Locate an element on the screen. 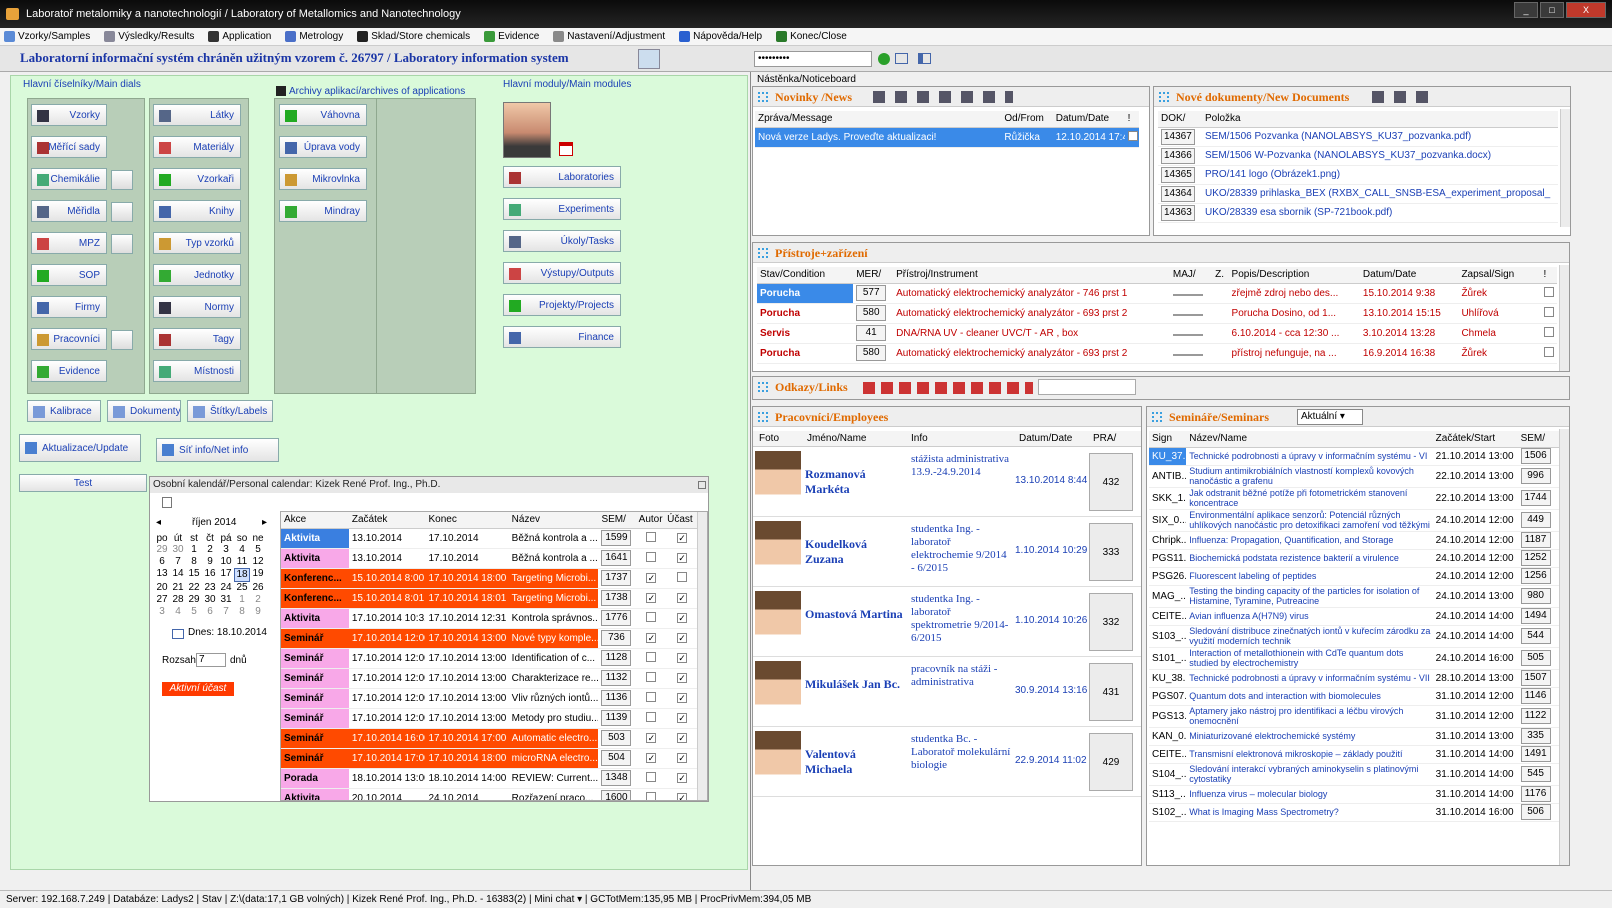 Image resolution: width=1612 pixels, height=908 pixels. column-header: Stav/Condition is located at coordinates (805, 275).